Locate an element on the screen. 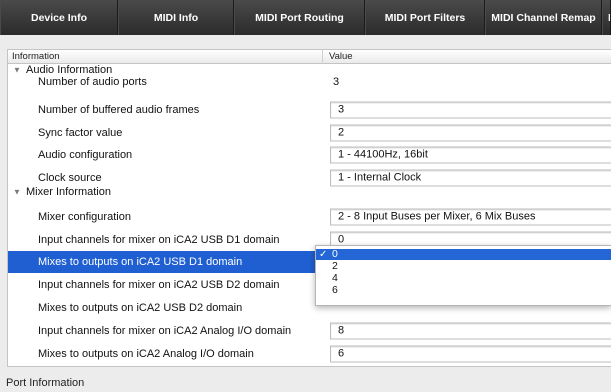 This screenshot has width=611, height=392. table-row: Number of buffered audio frames 3 is located at coordinates (309, 110).